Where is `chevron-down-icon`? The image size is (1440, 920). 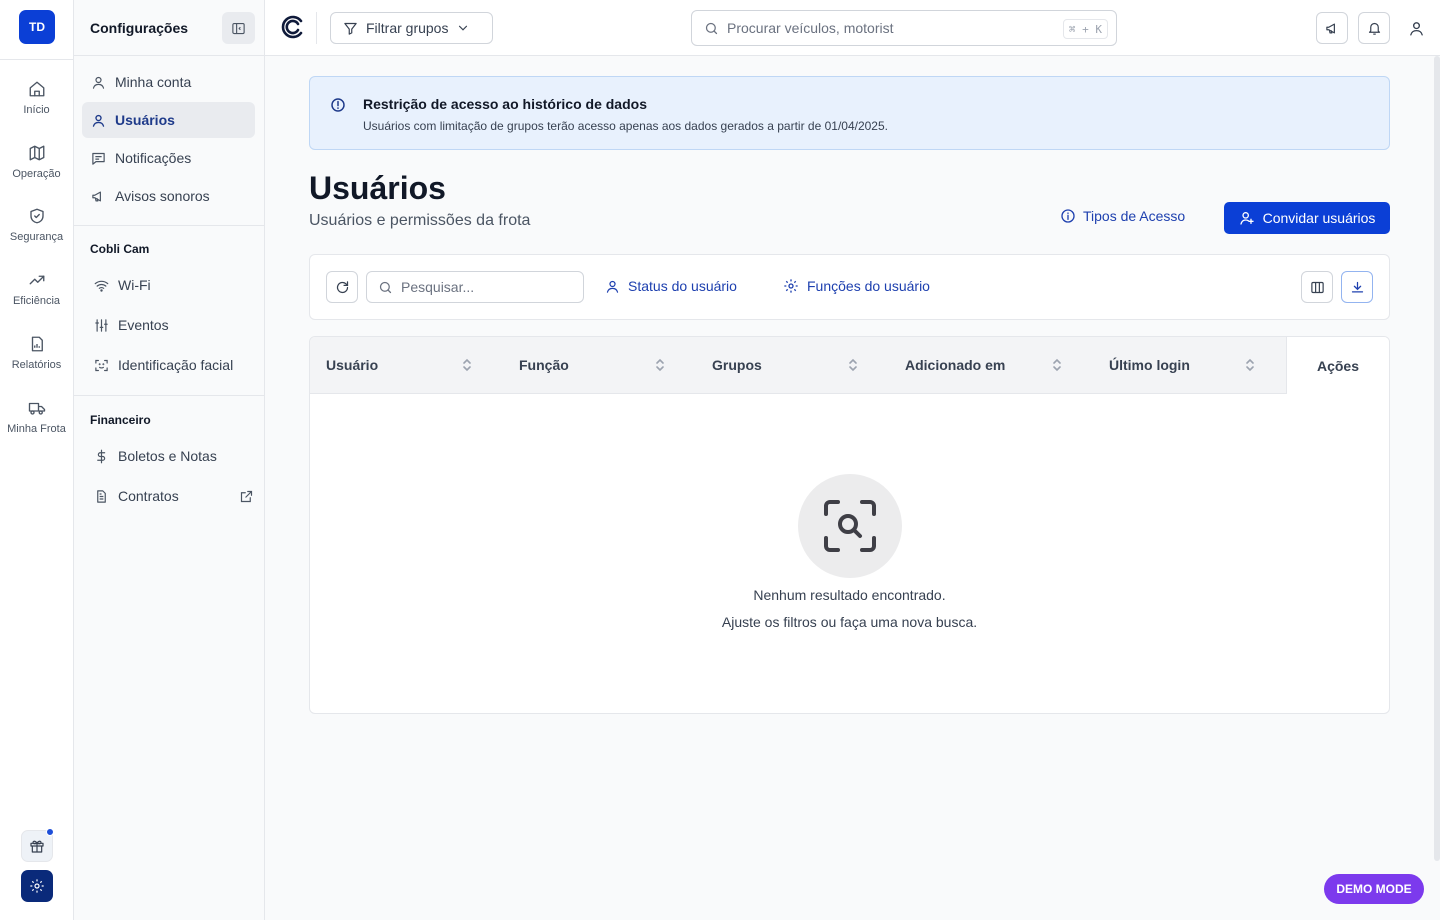 chevron-down-icon is located at coordinates (463, 28).